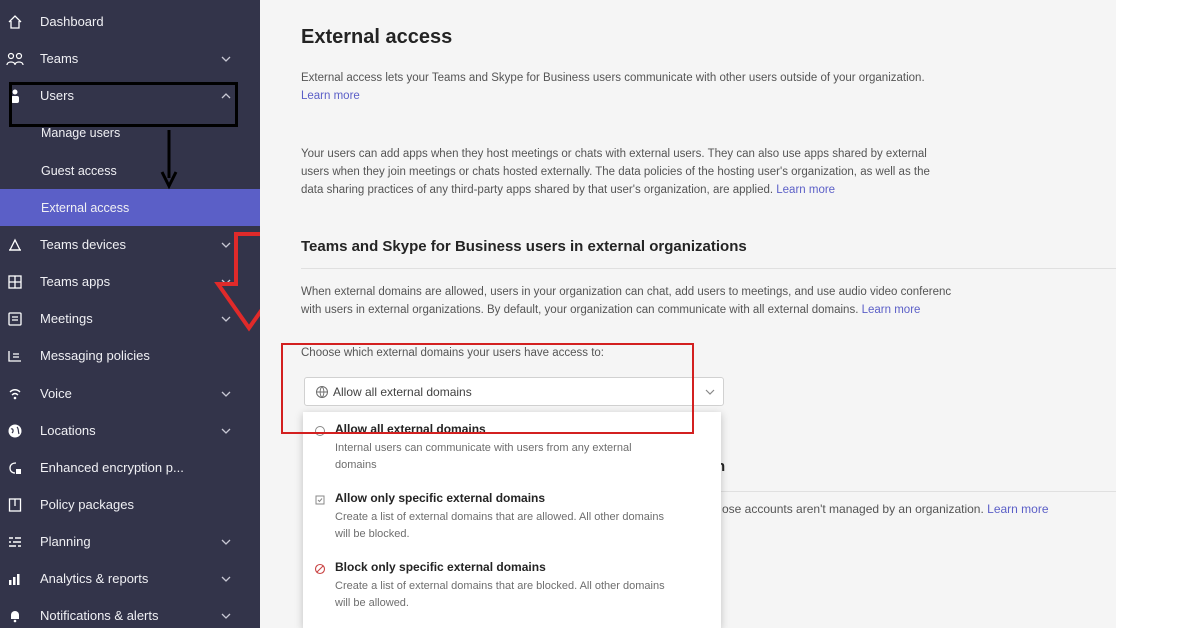  I want to click on sidebar-item-analytics-reports: Analytics & reports, so click(130, 578).